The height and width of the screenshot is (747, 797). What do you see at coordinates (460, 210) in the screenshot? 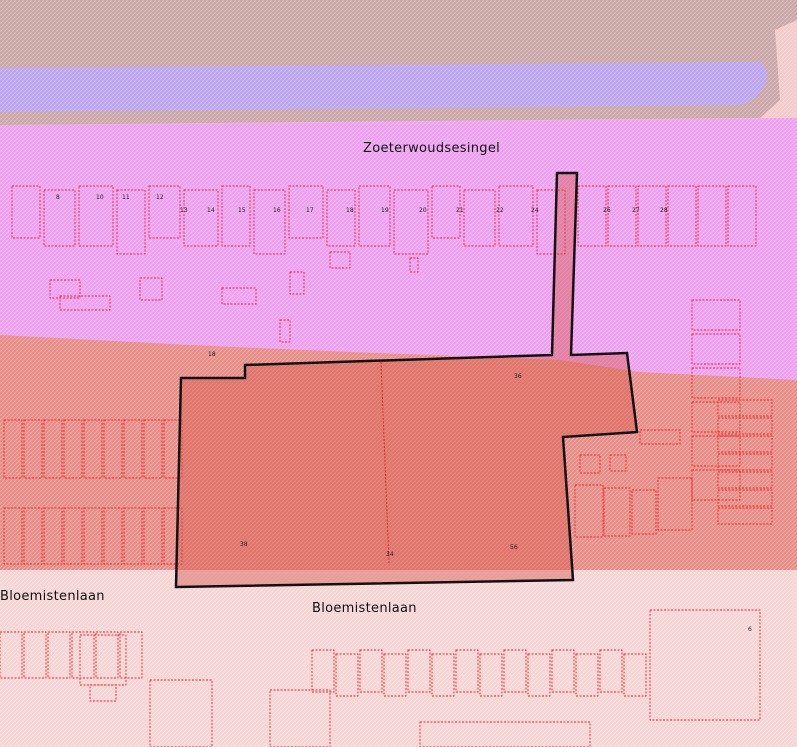
I see `house-number: 21` at bounding box center [460, 210].